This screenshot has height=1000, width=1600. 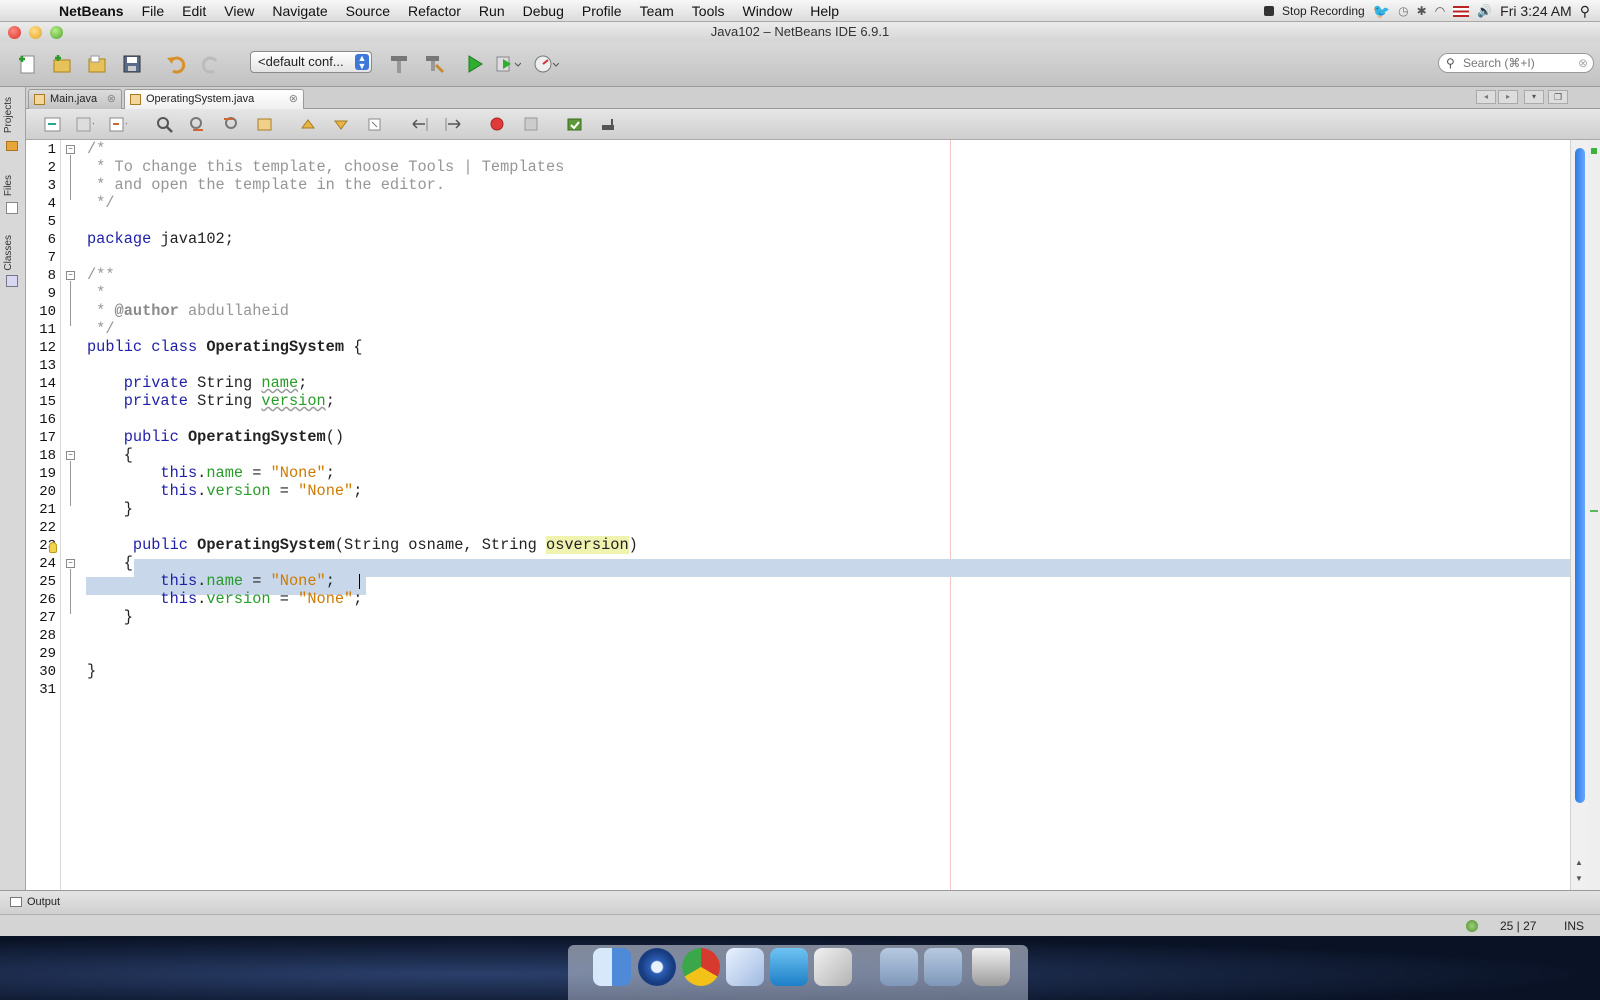 I want to click on toggle-highlight-icon, so click(x=265, y=124).